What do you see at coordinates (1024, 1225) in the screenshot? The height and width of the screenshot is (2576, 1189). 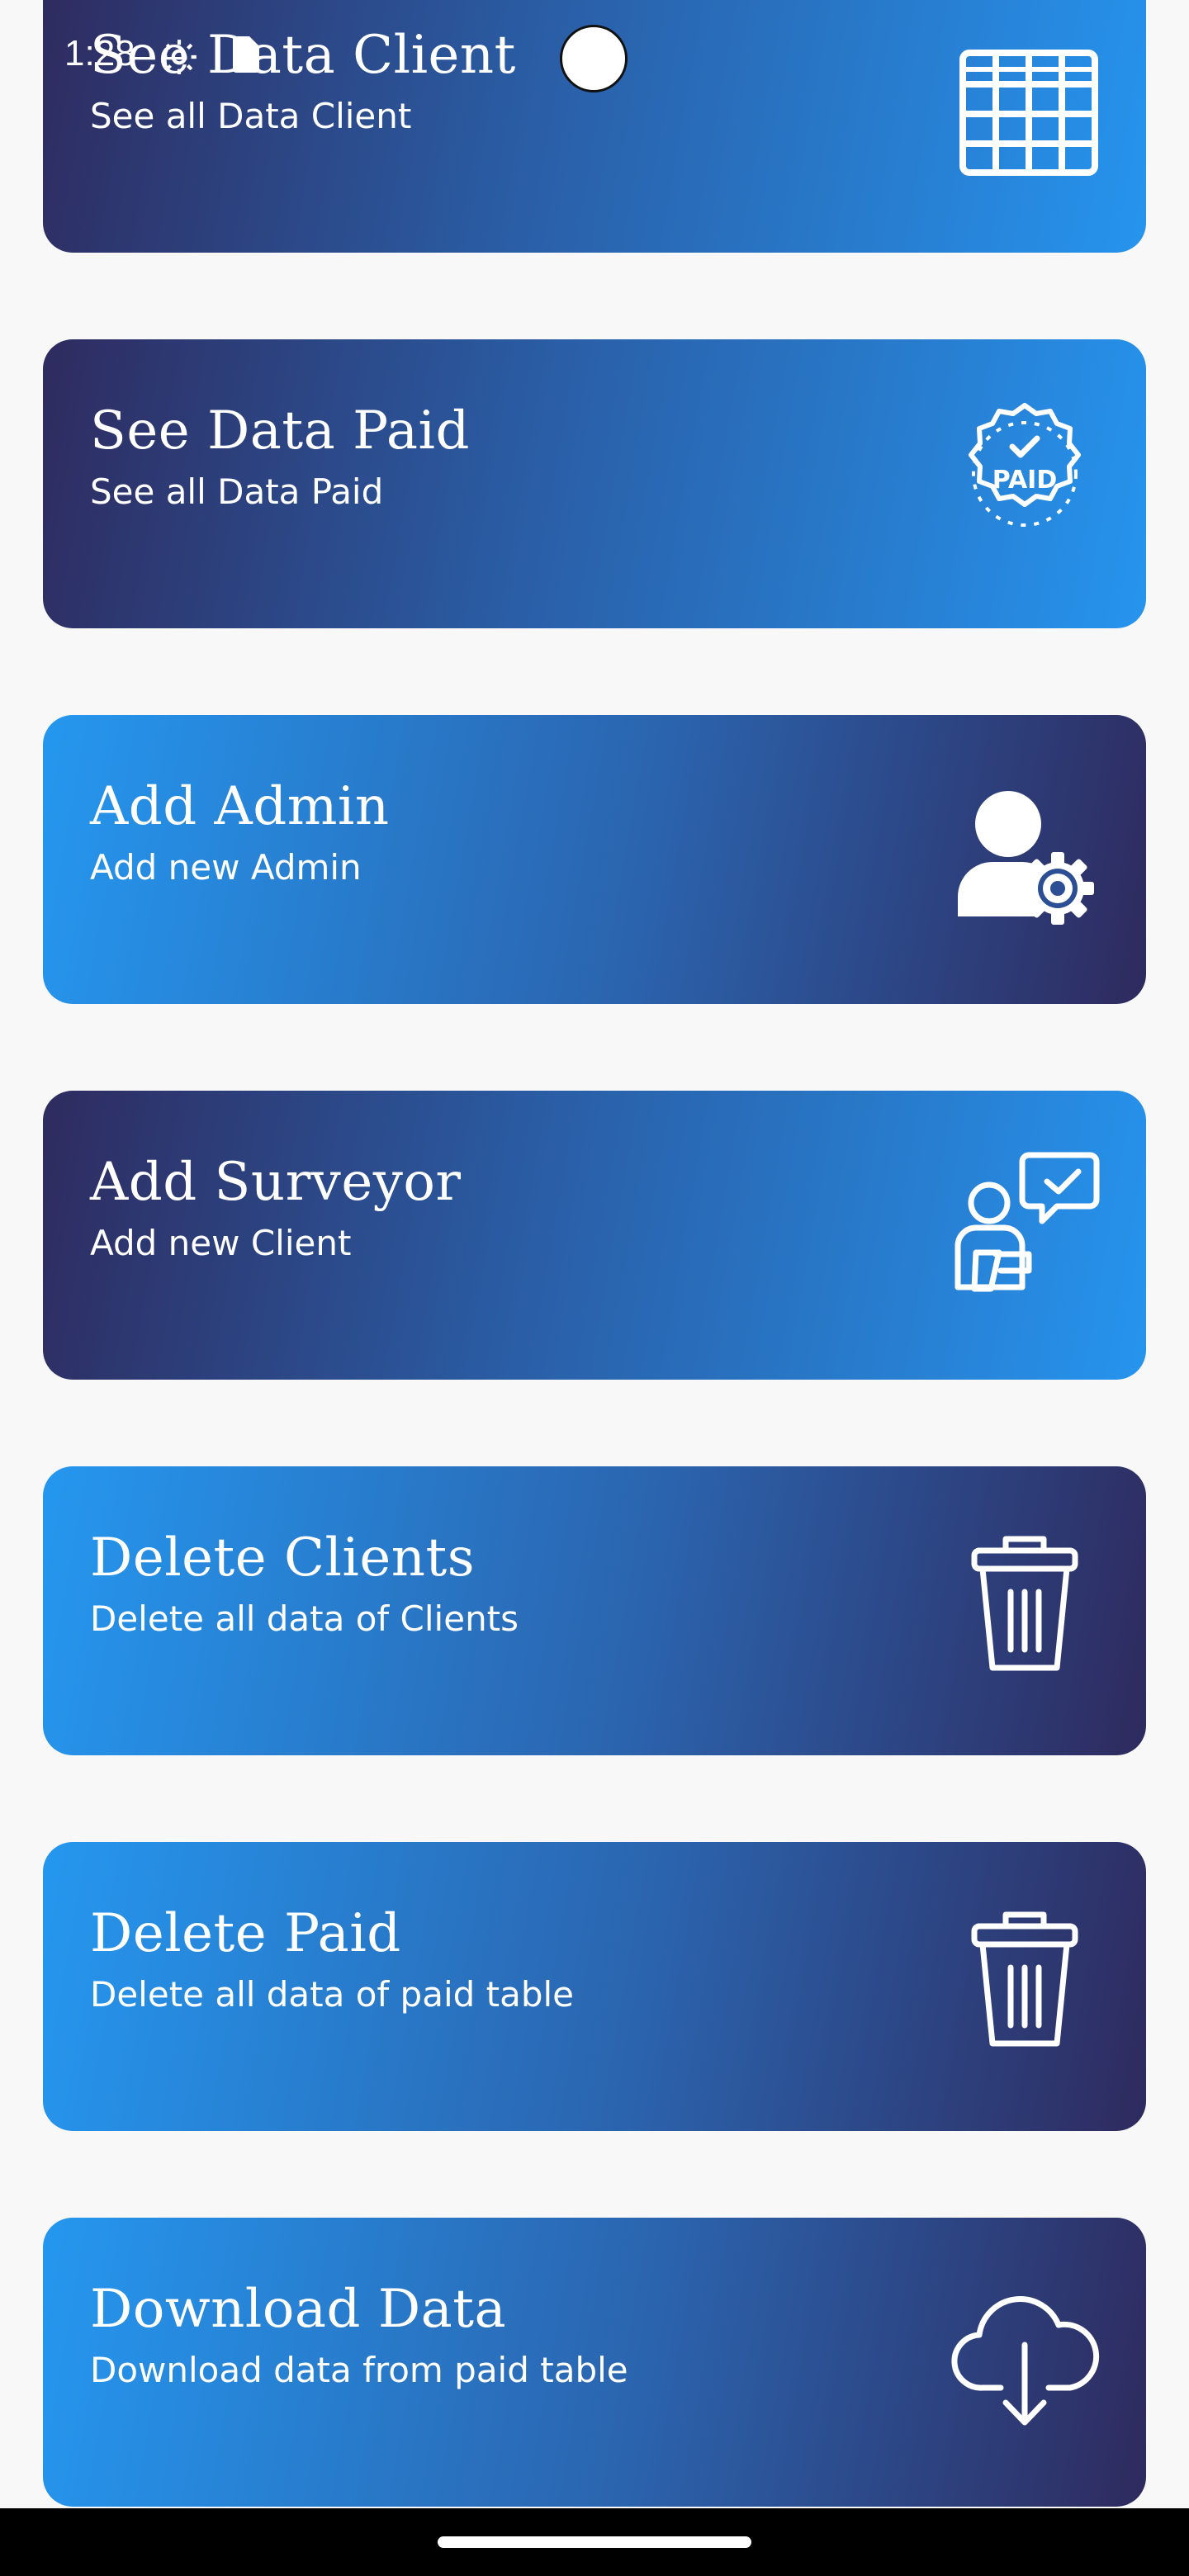 I see `surveyor-icon` at bounding box center [1024, 1225].